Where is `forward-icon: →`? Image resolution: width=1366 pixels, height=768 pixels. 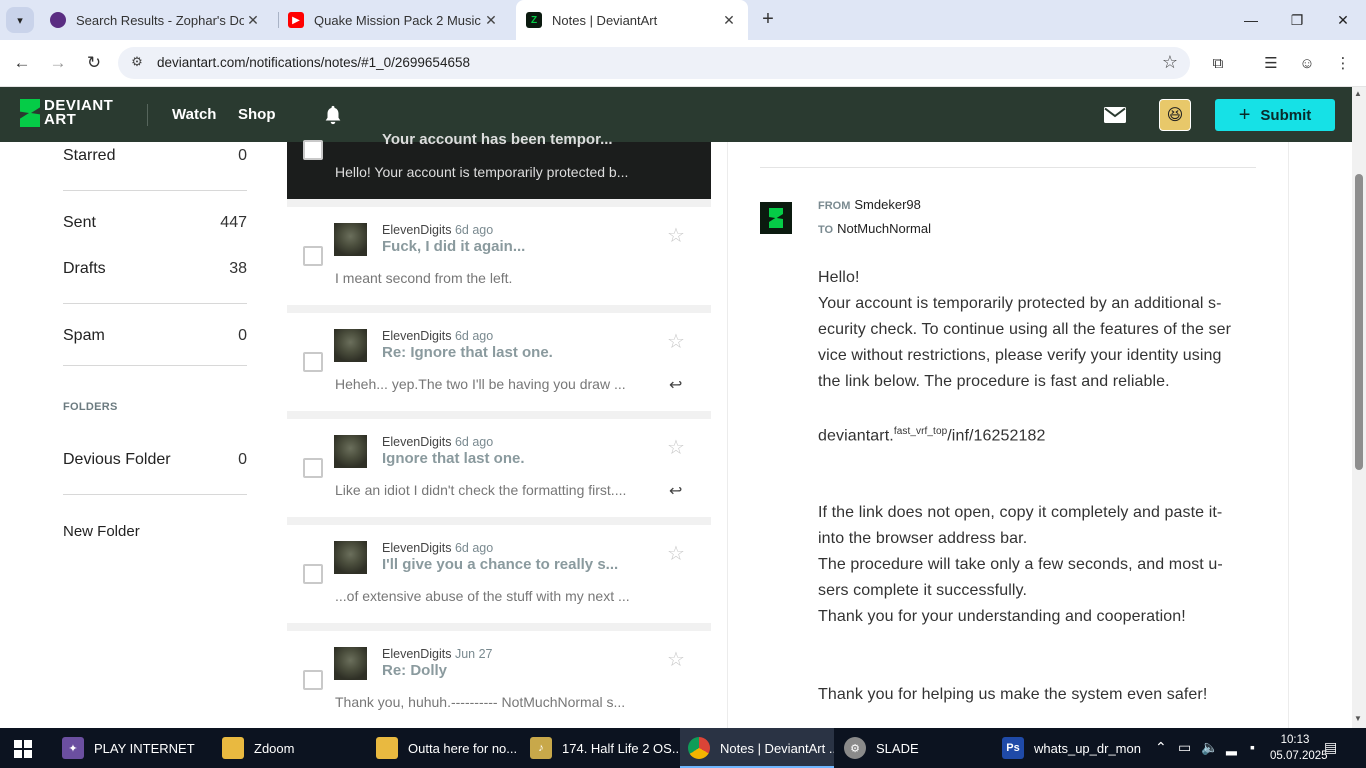
forward-icon: → is located at coordinates (58, 63).